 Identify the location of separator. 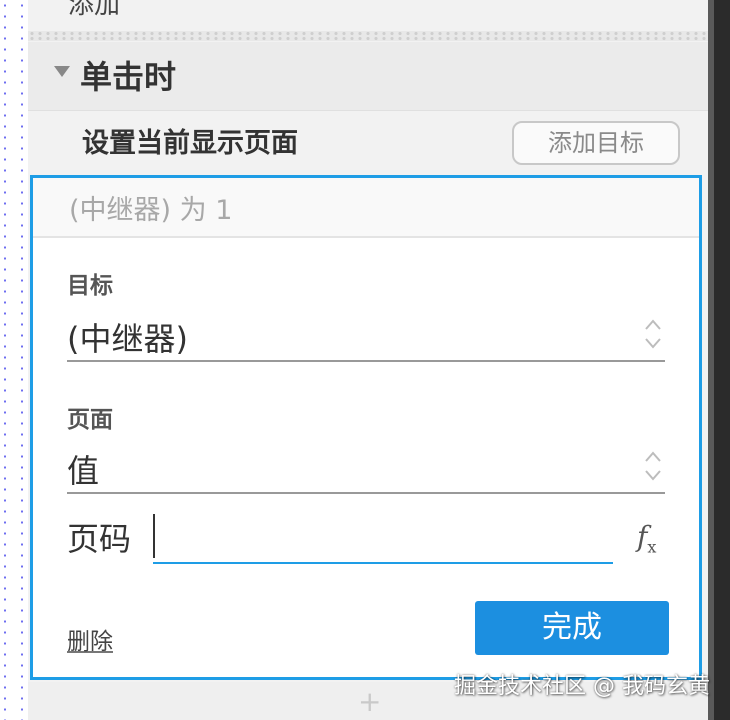
(368, 36).